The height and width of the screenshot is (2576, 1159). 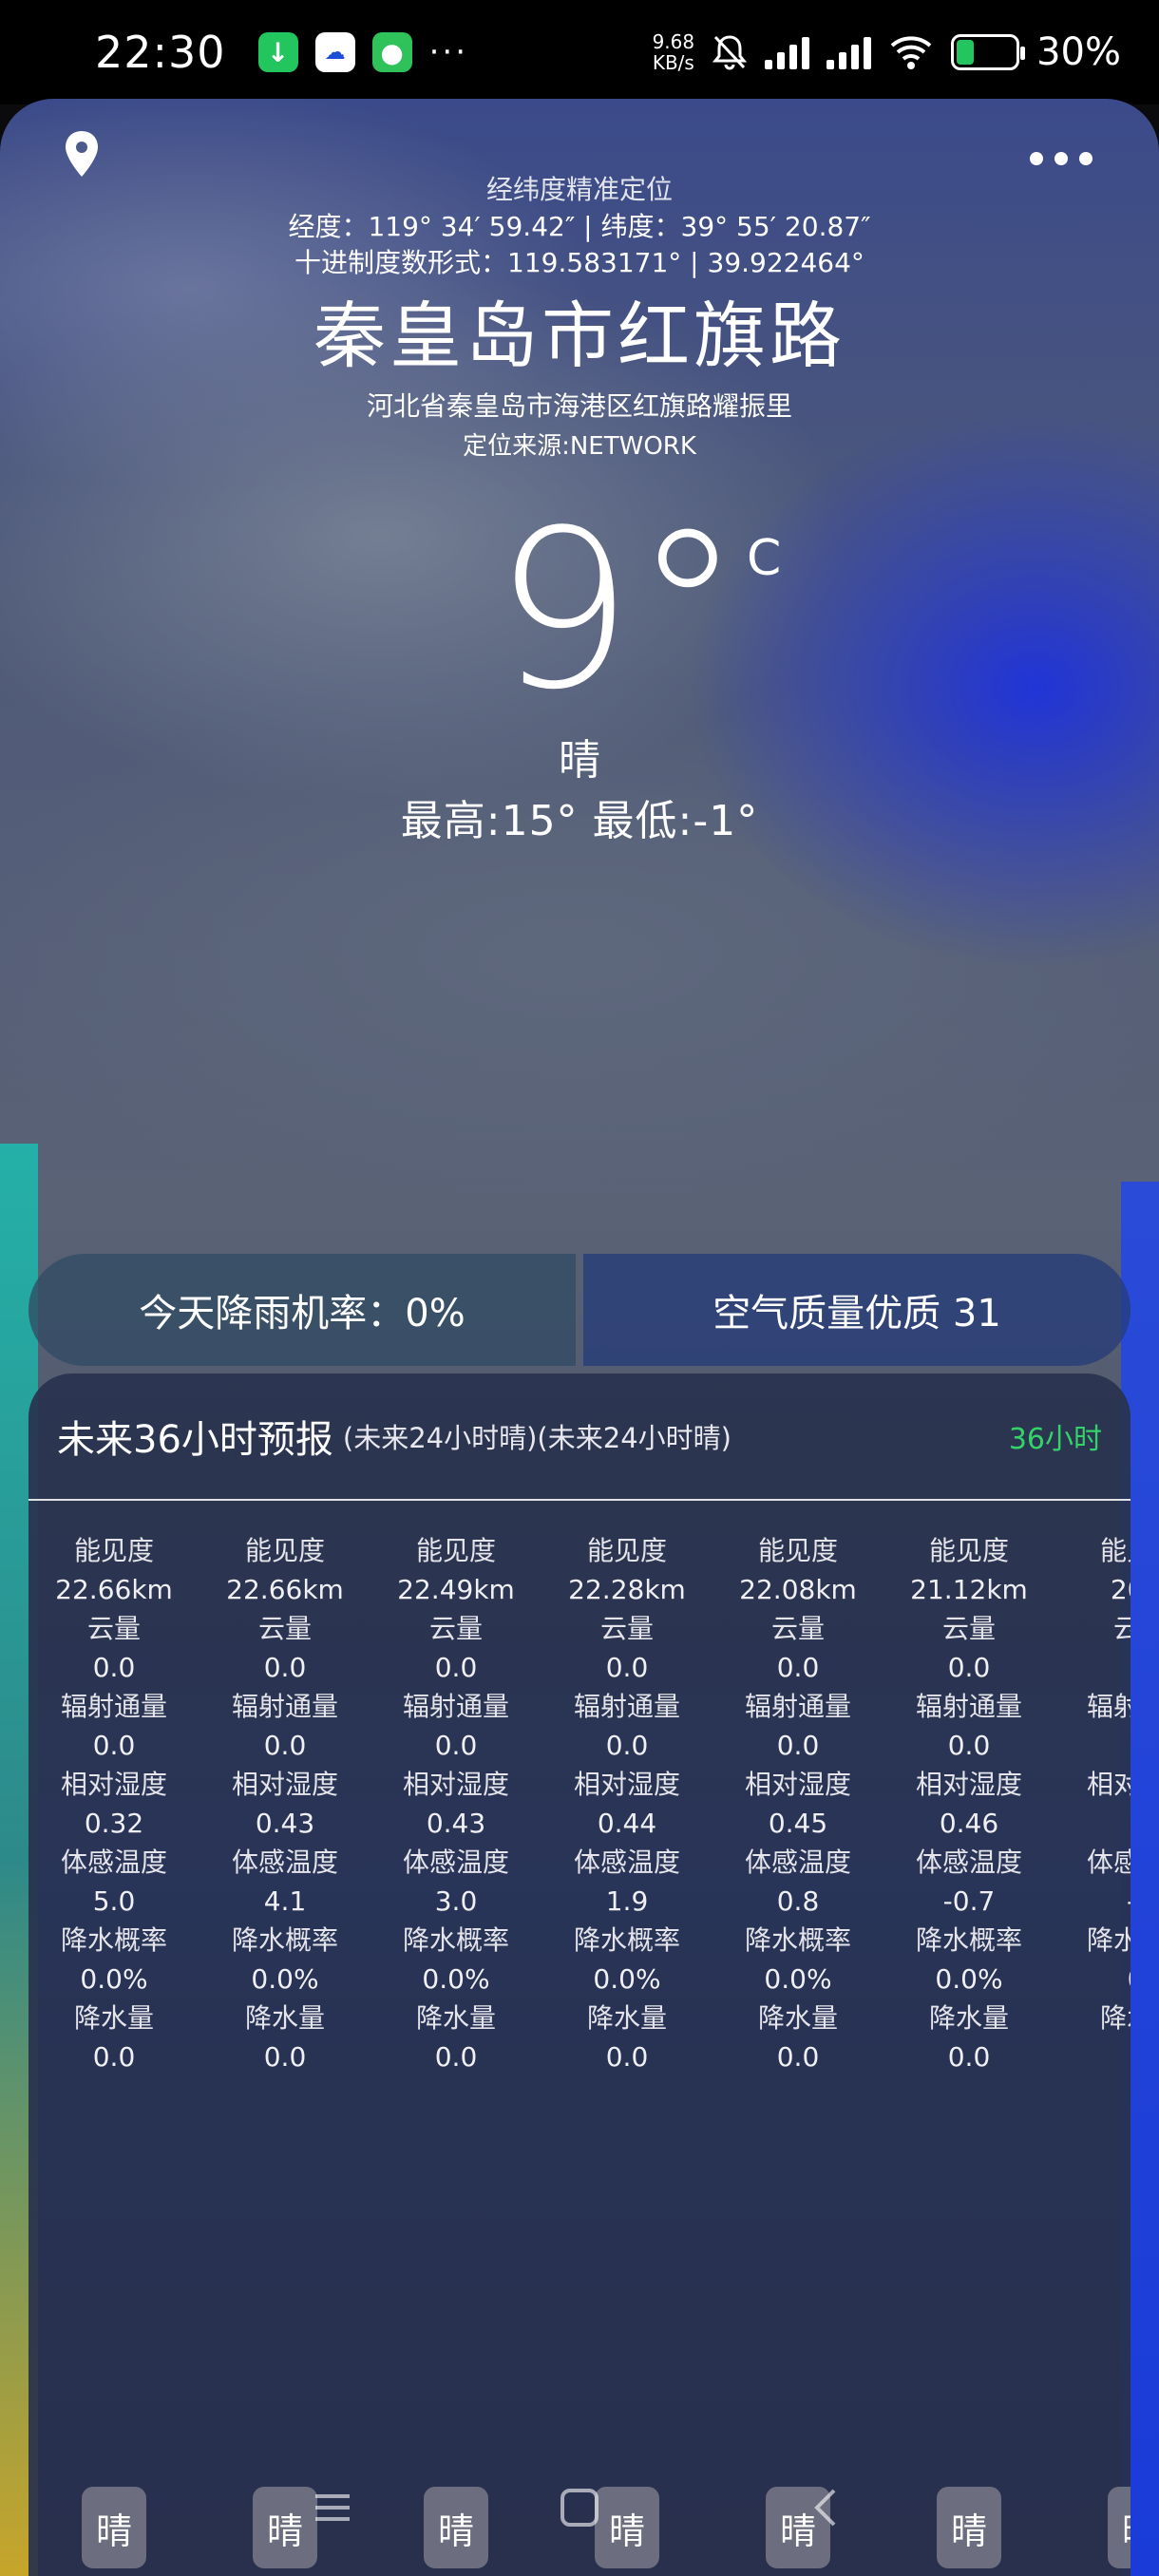 I want to click on location-caption: 经纬度精准定位, so click(x=579, y=189).